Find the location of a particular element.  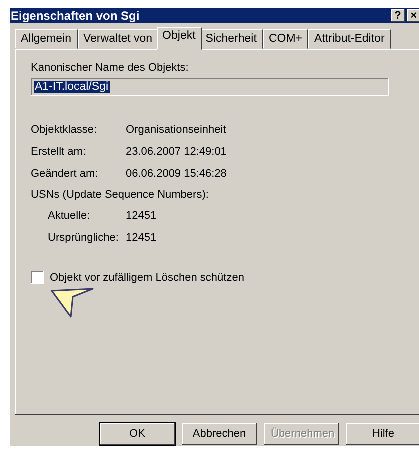

field-label: Kanonischer Name des Objekts: is located at coordinates (110, 68).